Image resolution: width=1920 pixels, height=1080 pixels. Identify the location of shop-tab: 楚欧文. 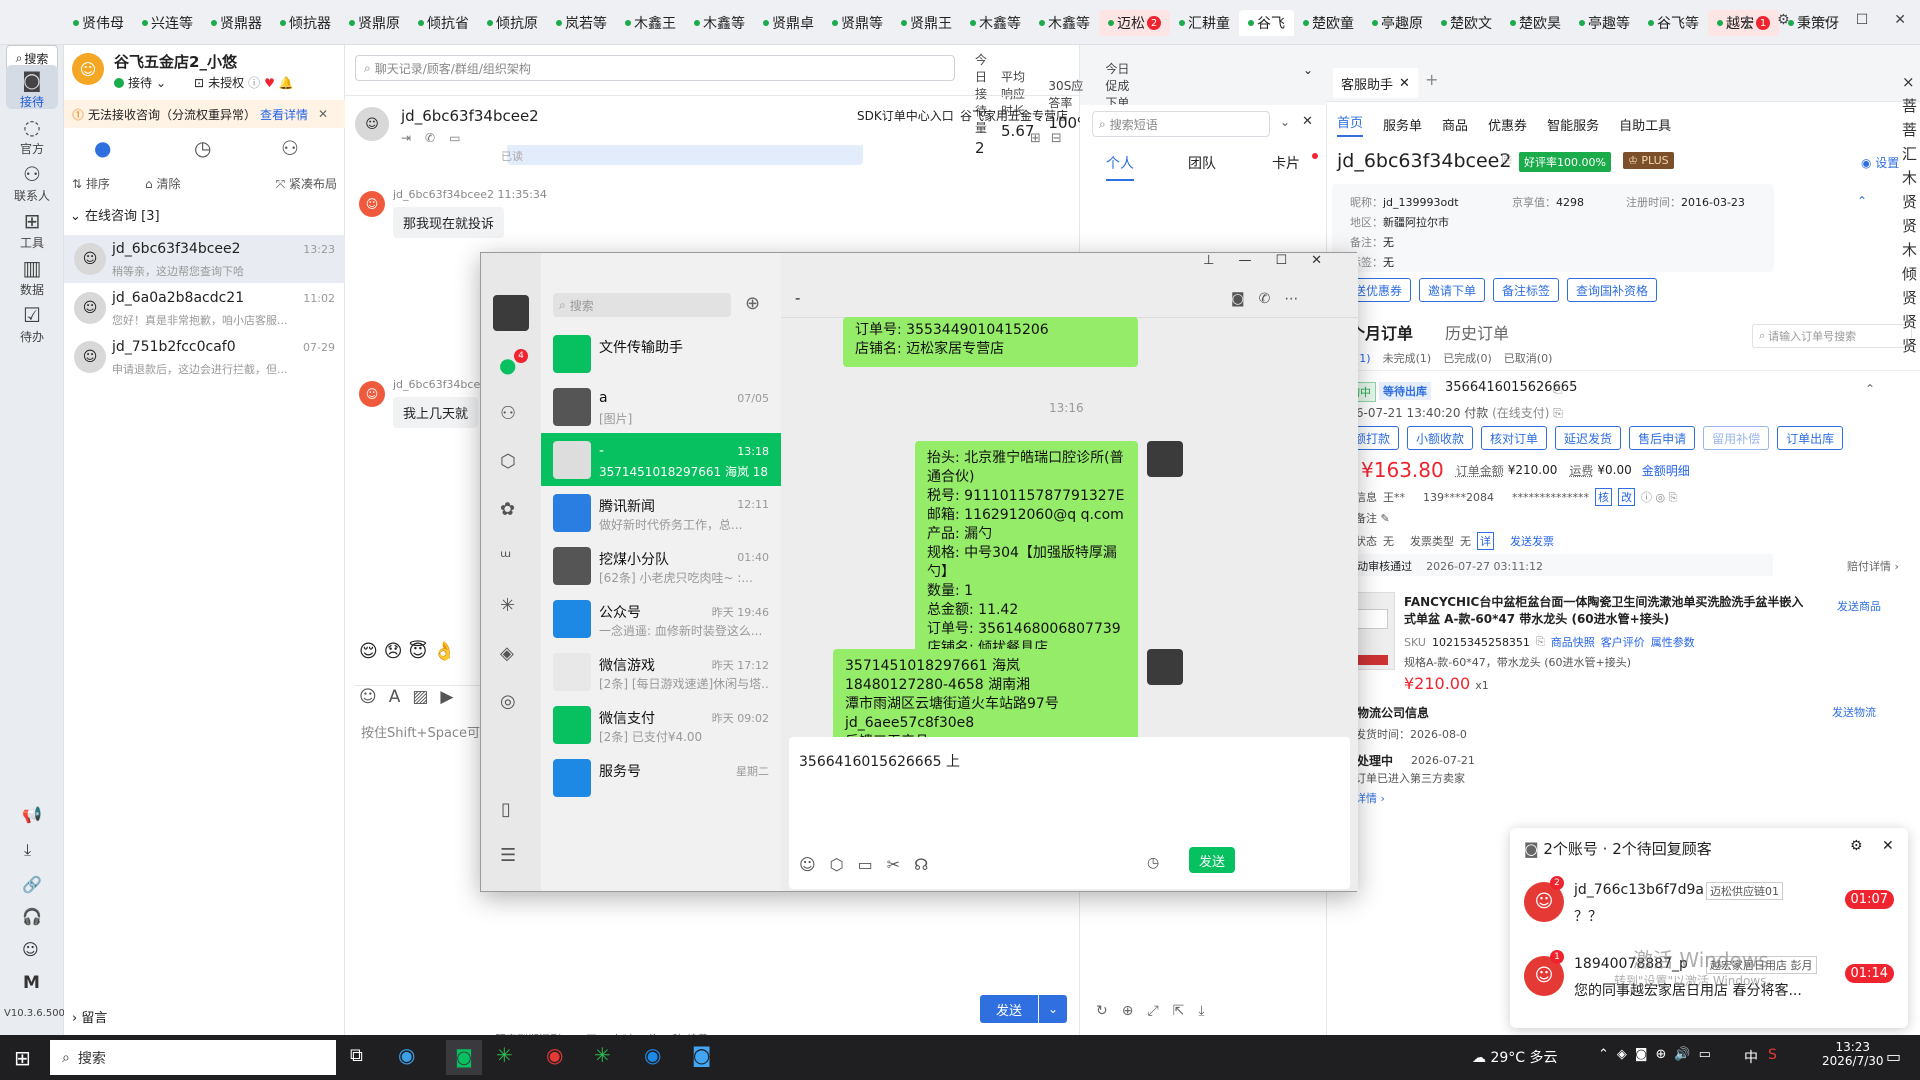
(1466, 23).